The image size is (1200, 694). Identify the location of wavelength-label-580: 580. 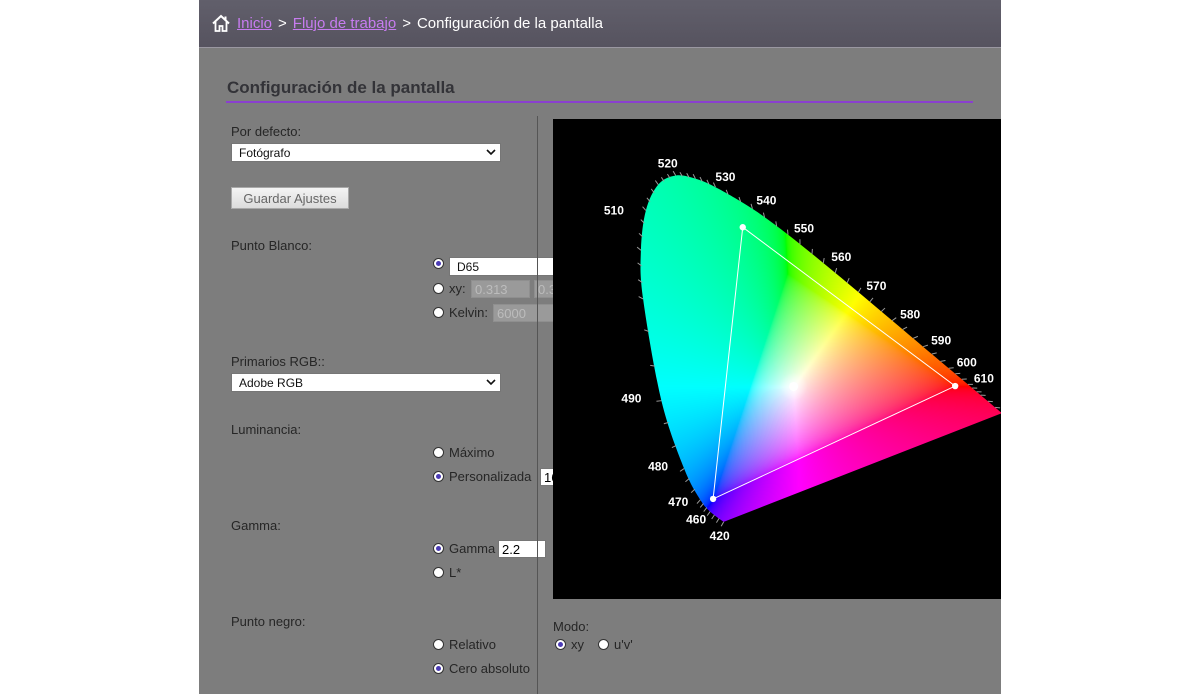
(910, 315).